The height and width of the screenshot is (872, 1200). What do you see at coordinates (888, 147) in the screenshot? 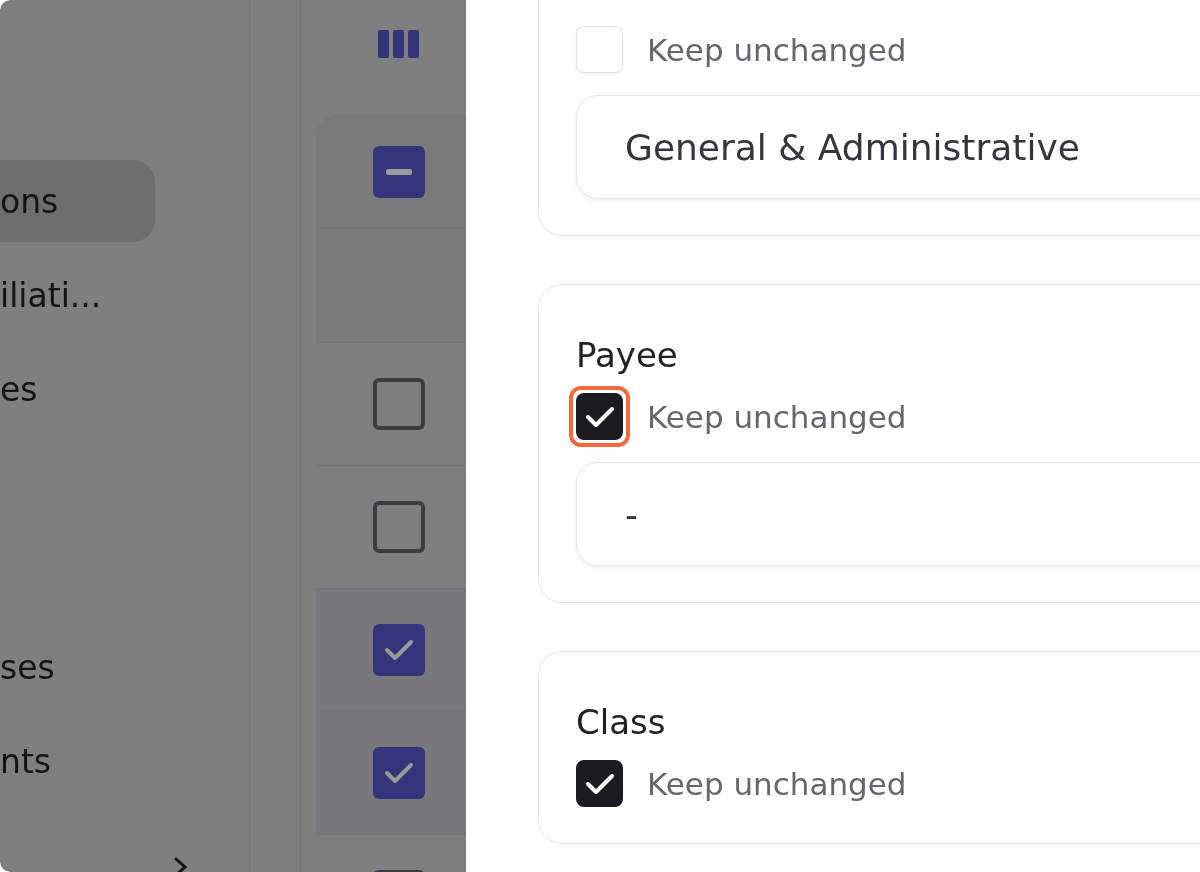
I see `select-field: General & Administrative` at bounding box center [888, 147].